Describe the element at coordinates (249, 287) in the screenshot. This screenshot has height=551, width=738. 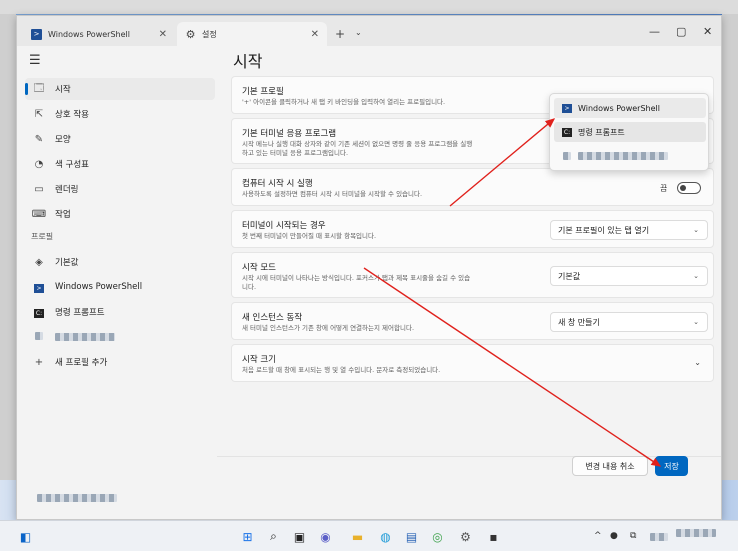
I see `setting-description-line2: 니다.` at that location.